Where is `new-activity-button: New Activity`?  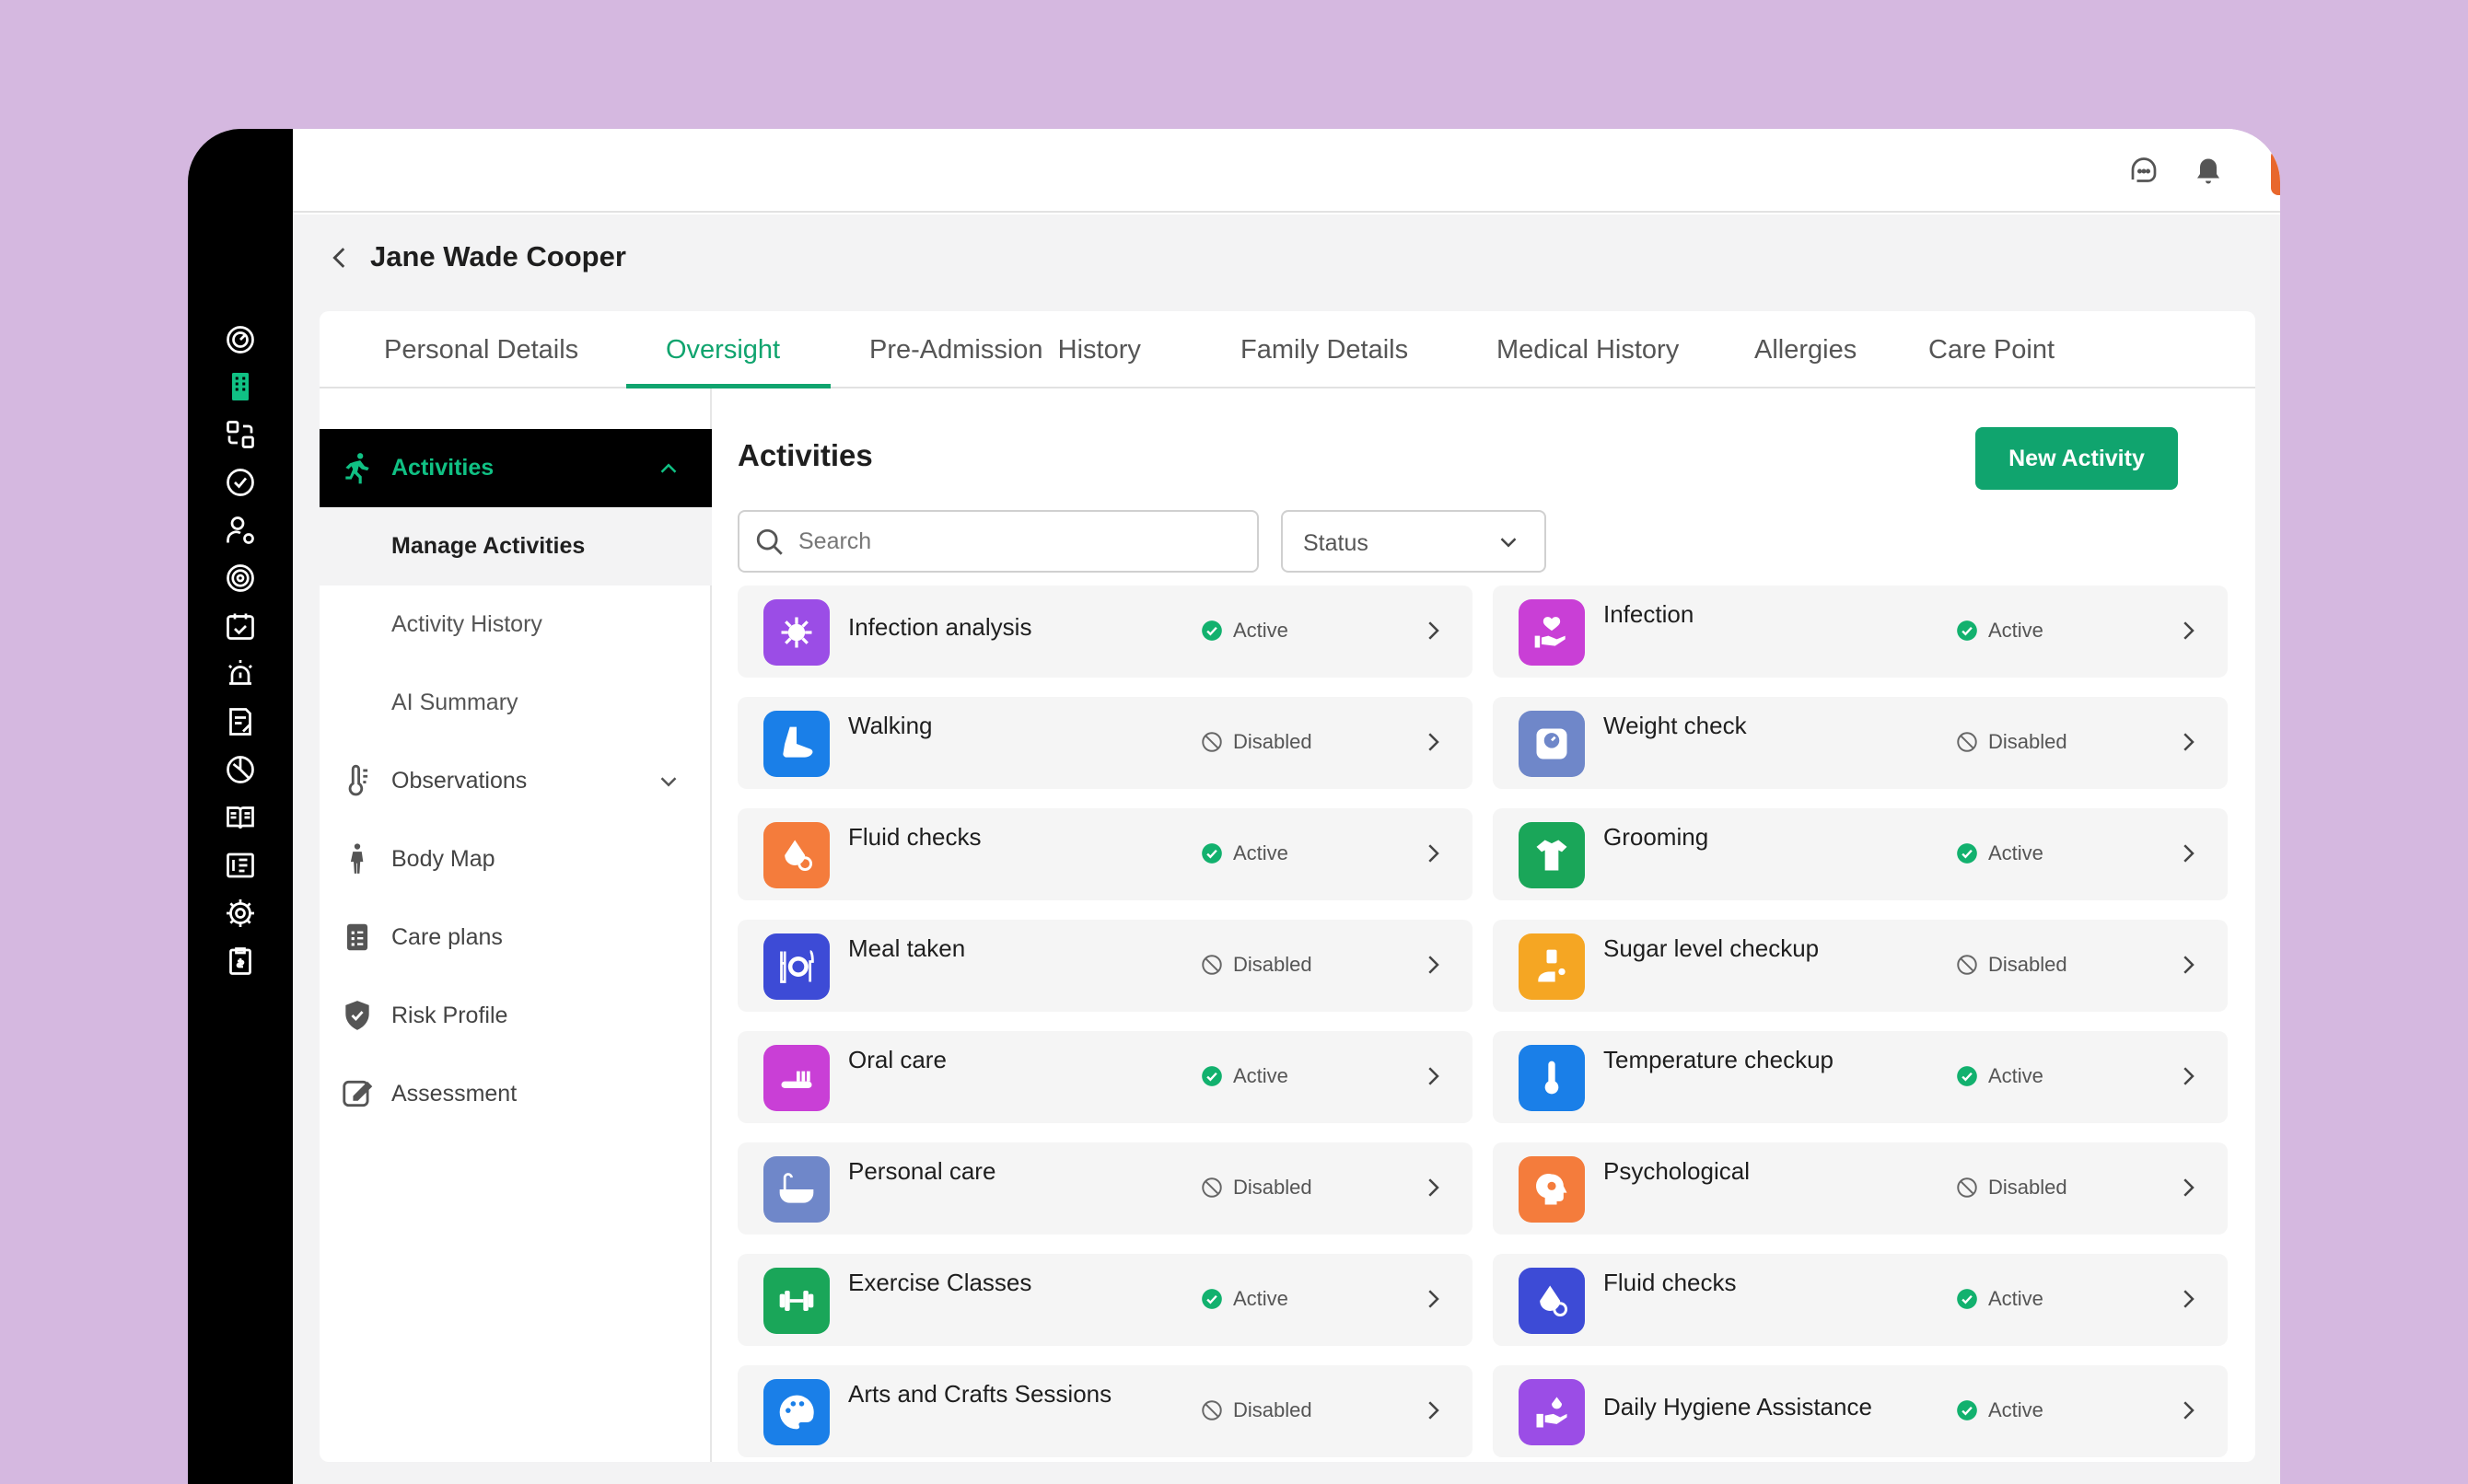 new-activity-button: New Activity is located at coordinates (2076, 458).